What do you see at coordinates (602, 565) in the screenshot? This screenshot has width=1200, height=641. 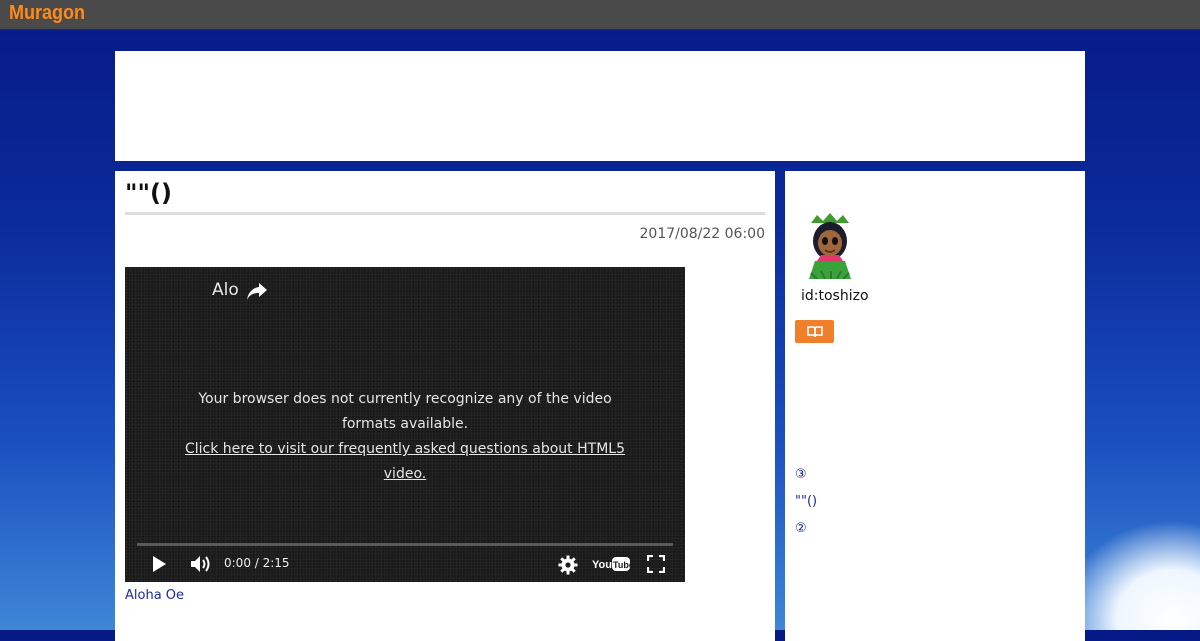 I see `svg-text: You` at bounding box center [602, 565].